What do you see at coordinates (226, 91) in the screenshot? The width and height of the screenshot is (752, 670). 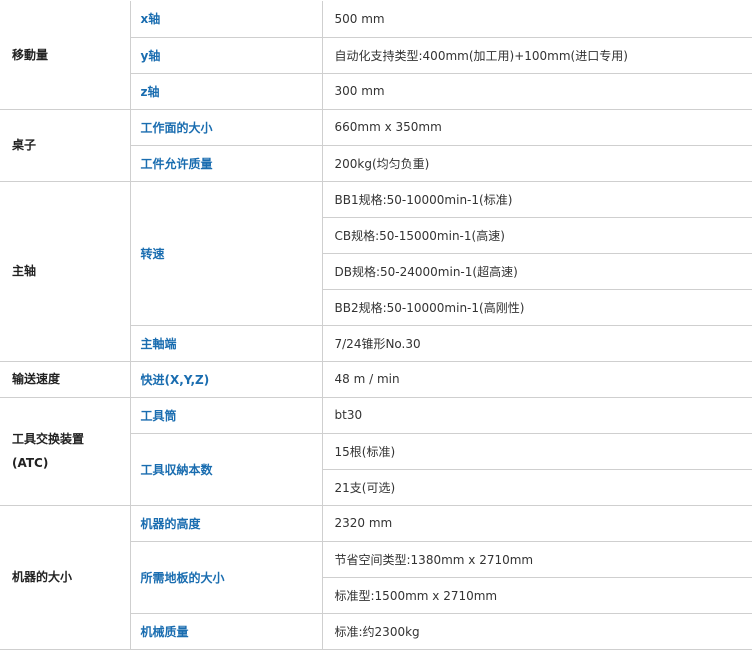 I see `label-z-axis: z轴` at bounding box center [226, 91].